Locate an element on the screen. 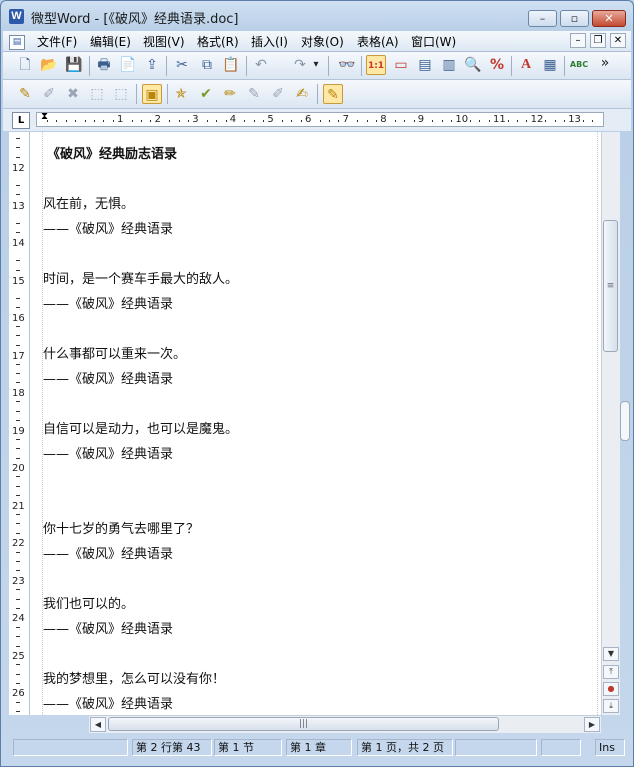 This screenshot has height=767, width=634. menu-insert: 插入(I) is located at coordinates (269, 41).